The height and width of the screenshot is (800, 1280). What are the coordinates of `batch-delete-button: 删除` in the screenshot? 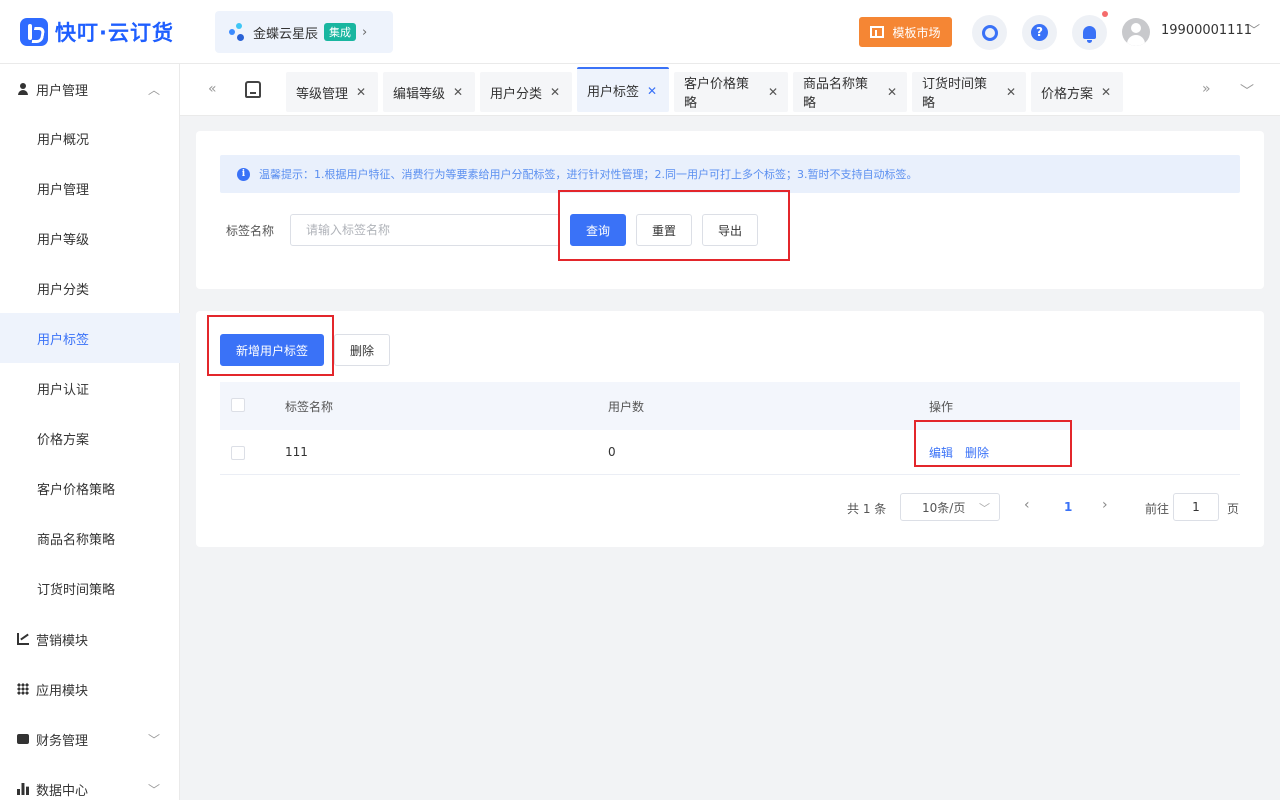 It's located at (362, 350).